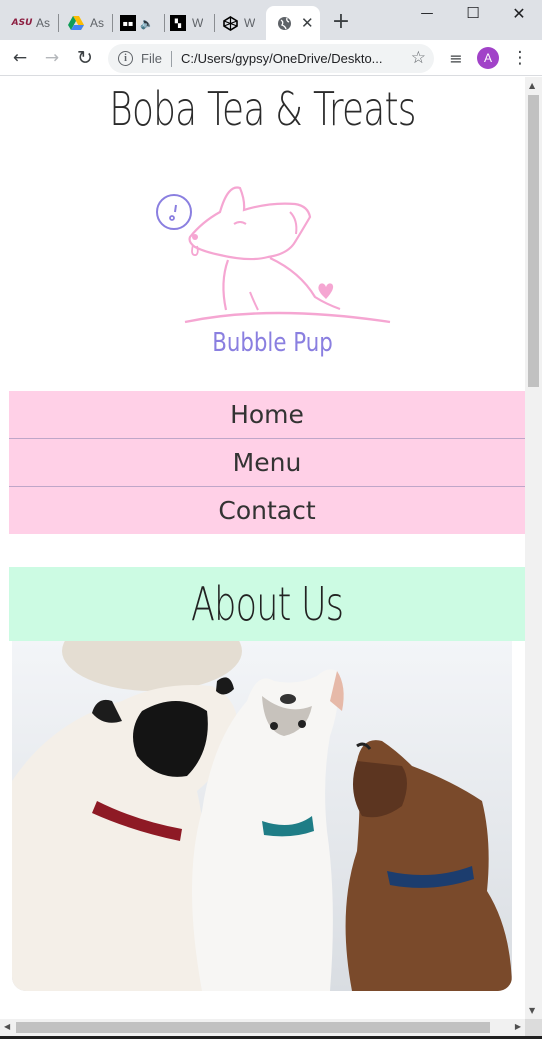 The image size is (542, 1039). I want to click on tab-doc: ▚ W, so click(186, 23).